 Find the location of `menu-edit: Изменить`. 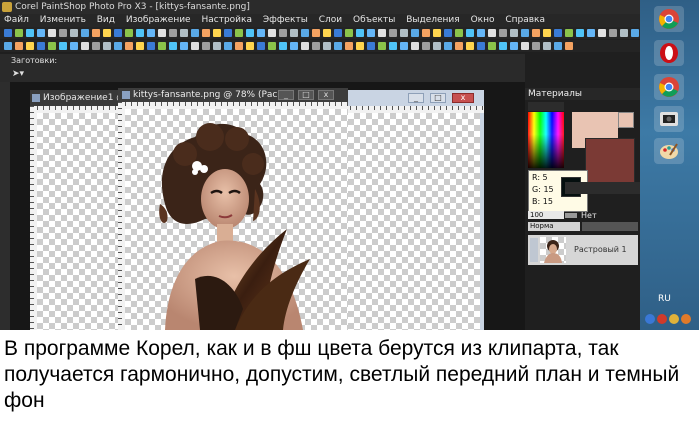

menu-edit: Изменить is located at coordinates (63, 20).